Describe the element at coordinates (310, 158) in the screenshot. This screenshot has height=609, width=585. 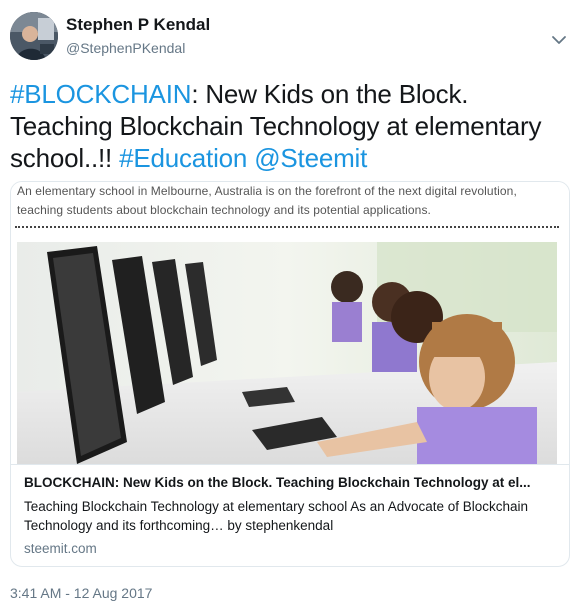
I see `mention-steemit: @Steemit` at that location.